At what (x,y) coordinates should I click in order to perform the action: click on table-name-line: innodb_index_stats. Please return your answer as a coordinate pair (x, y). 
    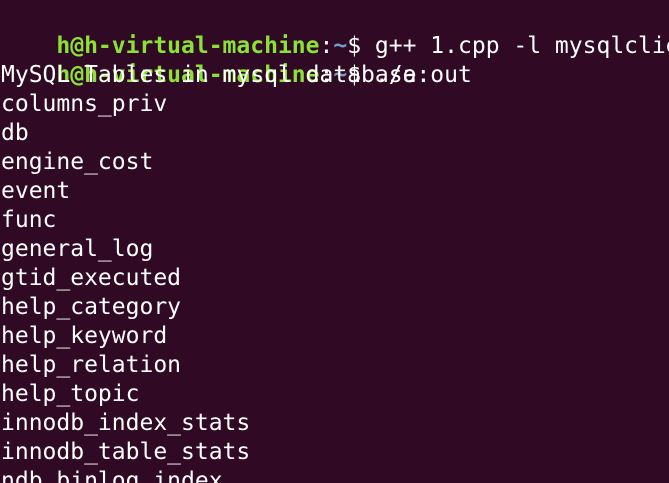
    Looking at the image, I should click on (126, 423).